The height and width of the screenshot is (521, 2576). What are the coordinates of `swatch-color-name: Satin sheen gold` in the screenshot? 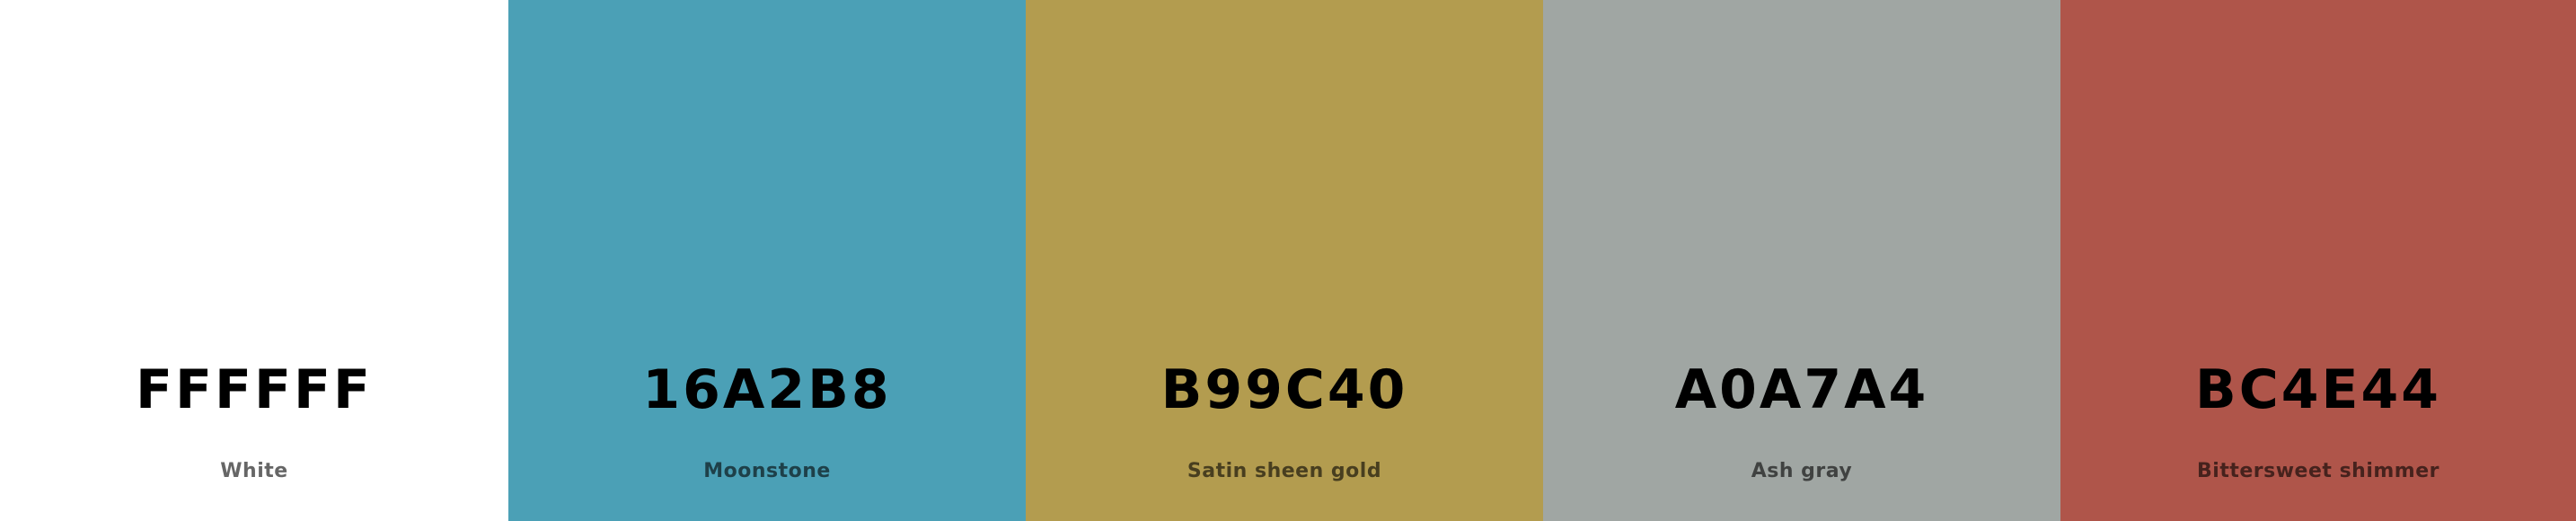 It's located at (1284, 471).